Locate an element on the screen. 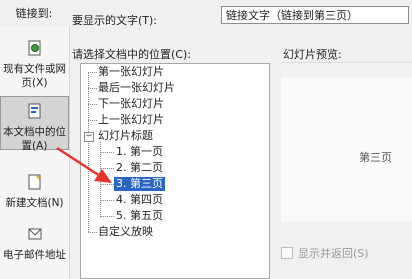 This screenshot has height=279, width=412. nav-place-in-document-label: 本文档中的位置(A) is located at coordinates (34, 139).